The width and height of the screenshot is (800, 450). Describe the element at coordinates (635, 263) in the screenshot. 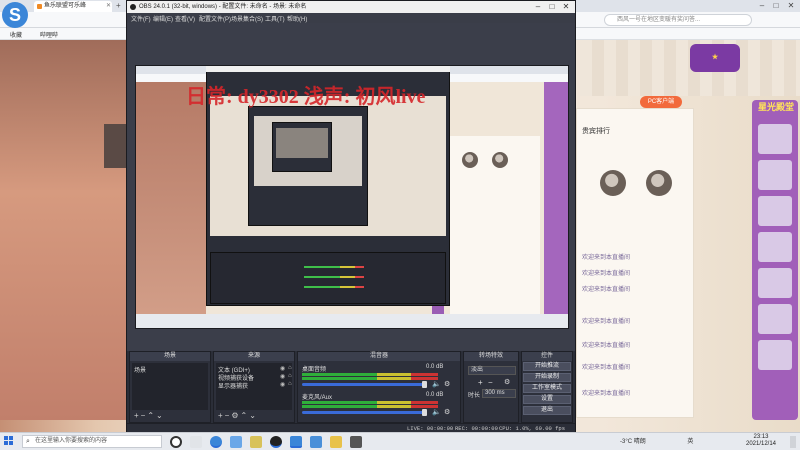

I see `chat-panel` at that location.